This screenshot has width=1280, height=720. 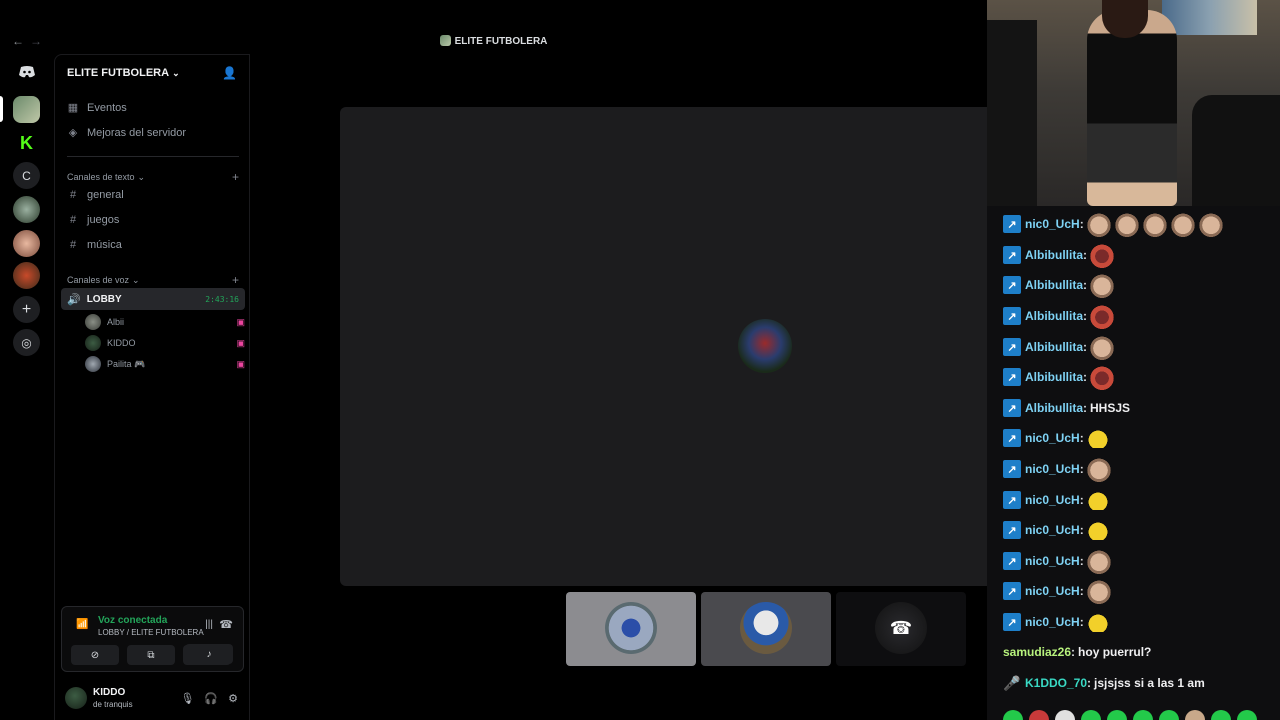 I want to click on phone-icon: ☎, so click(x=901, y=627).